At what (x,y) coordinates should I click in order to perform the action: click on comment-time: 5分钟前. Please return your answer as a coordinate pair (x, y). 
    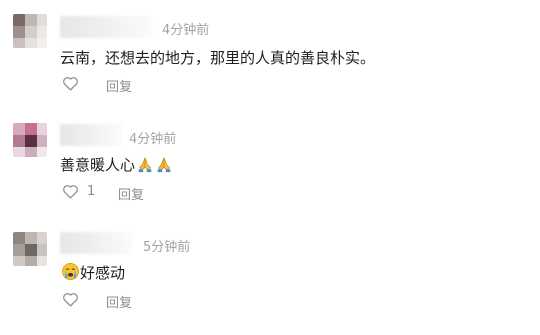
    Looking at the image, I should click on (167, 247).